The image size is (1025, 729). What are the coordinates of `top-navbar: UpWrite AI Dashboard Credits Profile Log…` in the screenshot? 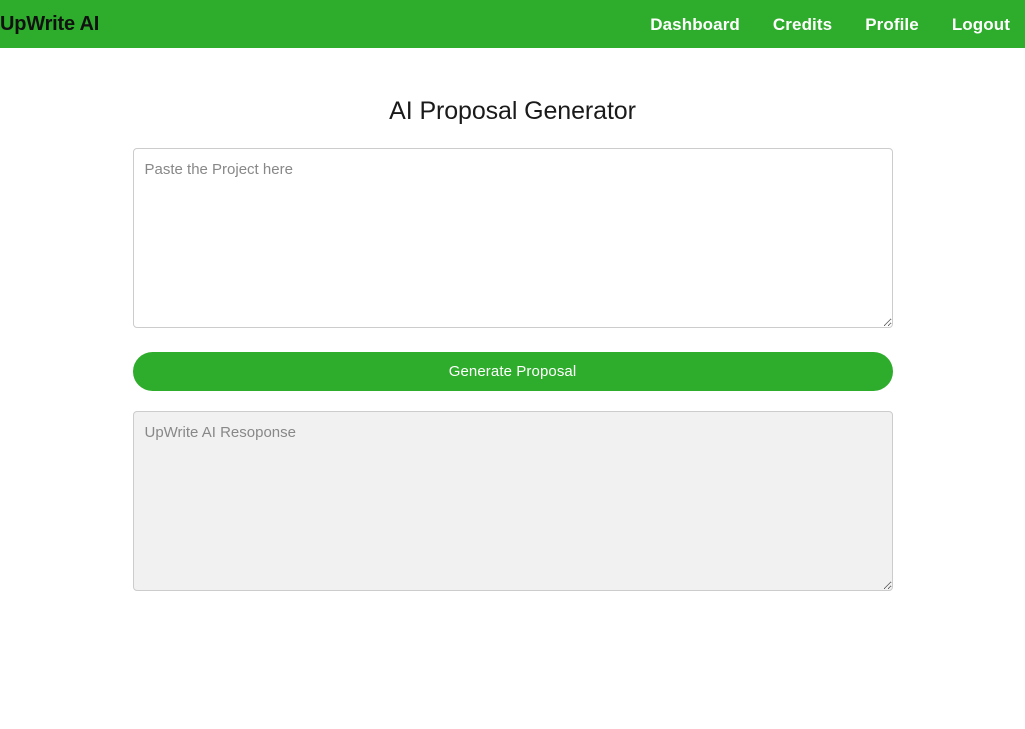 It's located at (512, 24).